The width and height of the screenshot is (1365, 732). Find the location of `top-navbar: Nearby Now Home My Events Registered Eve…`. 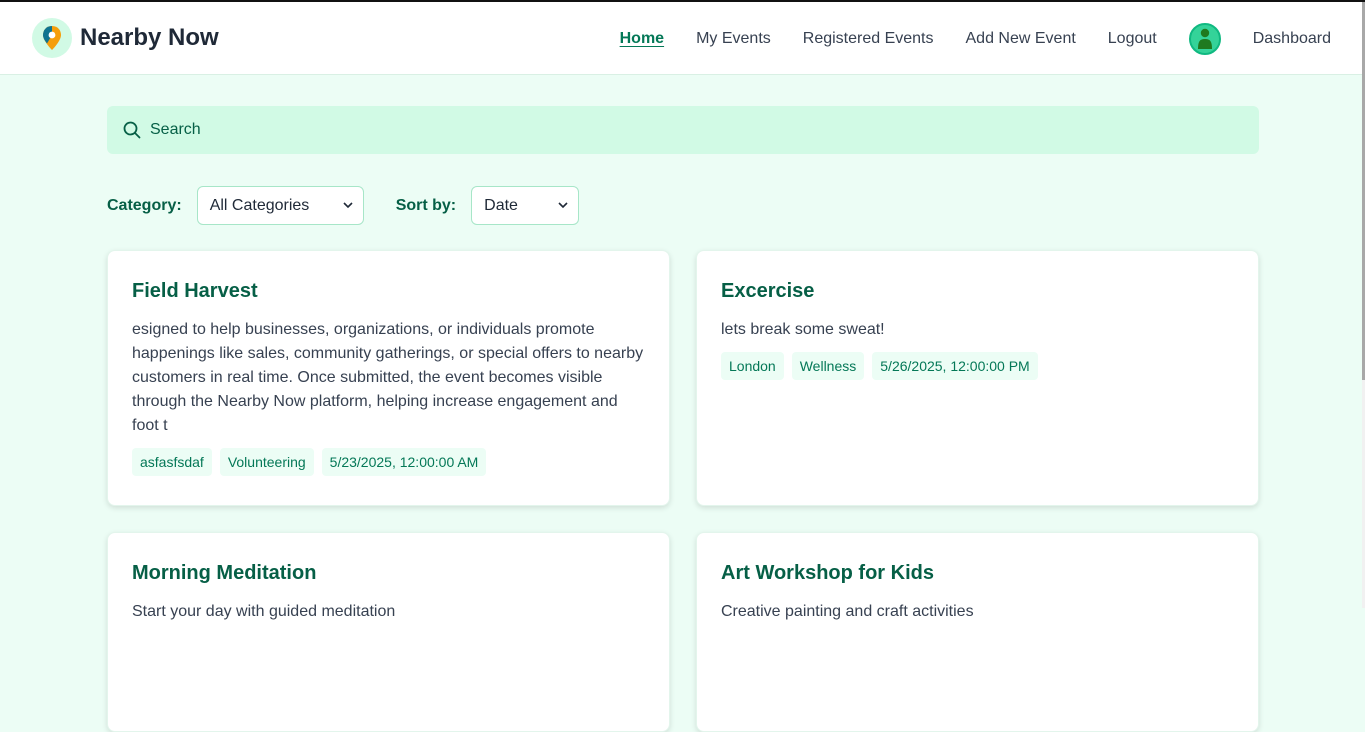

top-navbar: Nearby Now Home My Events Registered Eve… is located at coordinates (681, 38).